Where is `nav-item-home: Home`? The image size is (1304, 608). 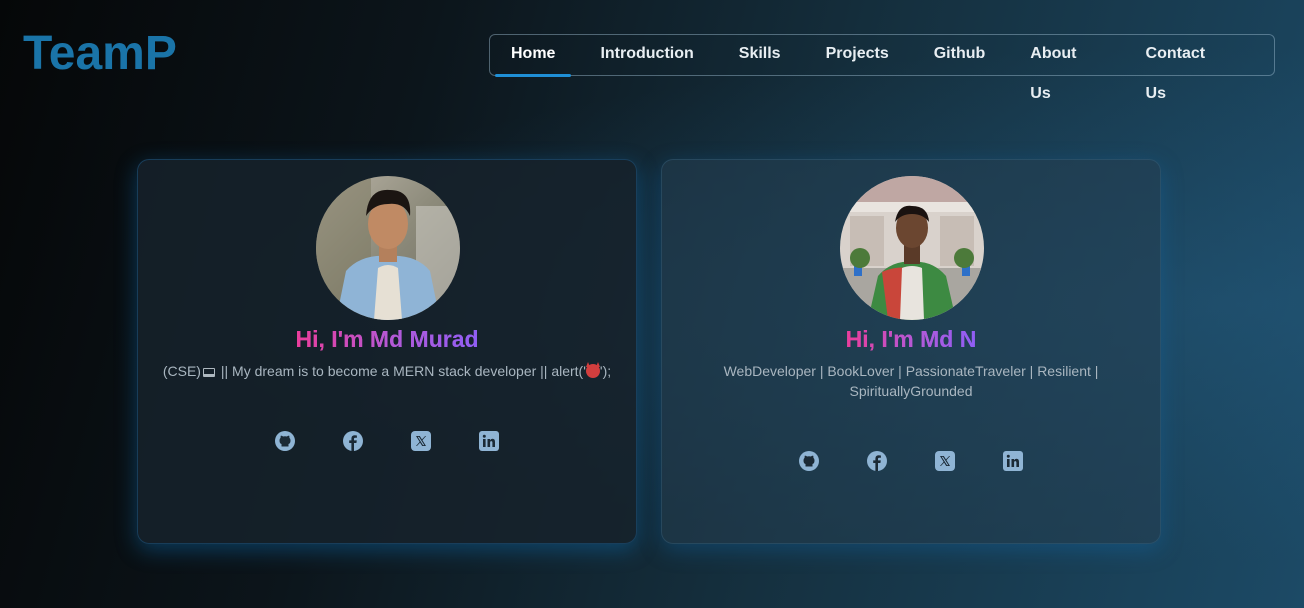 nav-item-home: Home is located at coordinates (533, 55).